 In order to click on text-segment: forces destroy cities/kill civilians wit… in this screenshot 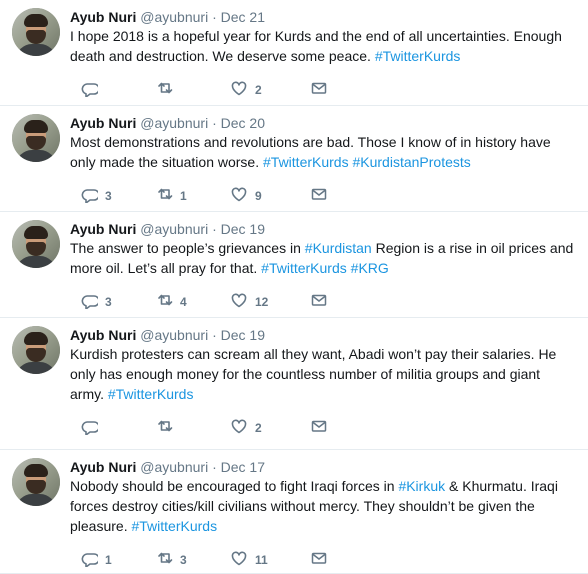, I will do `click(302, 506)`.